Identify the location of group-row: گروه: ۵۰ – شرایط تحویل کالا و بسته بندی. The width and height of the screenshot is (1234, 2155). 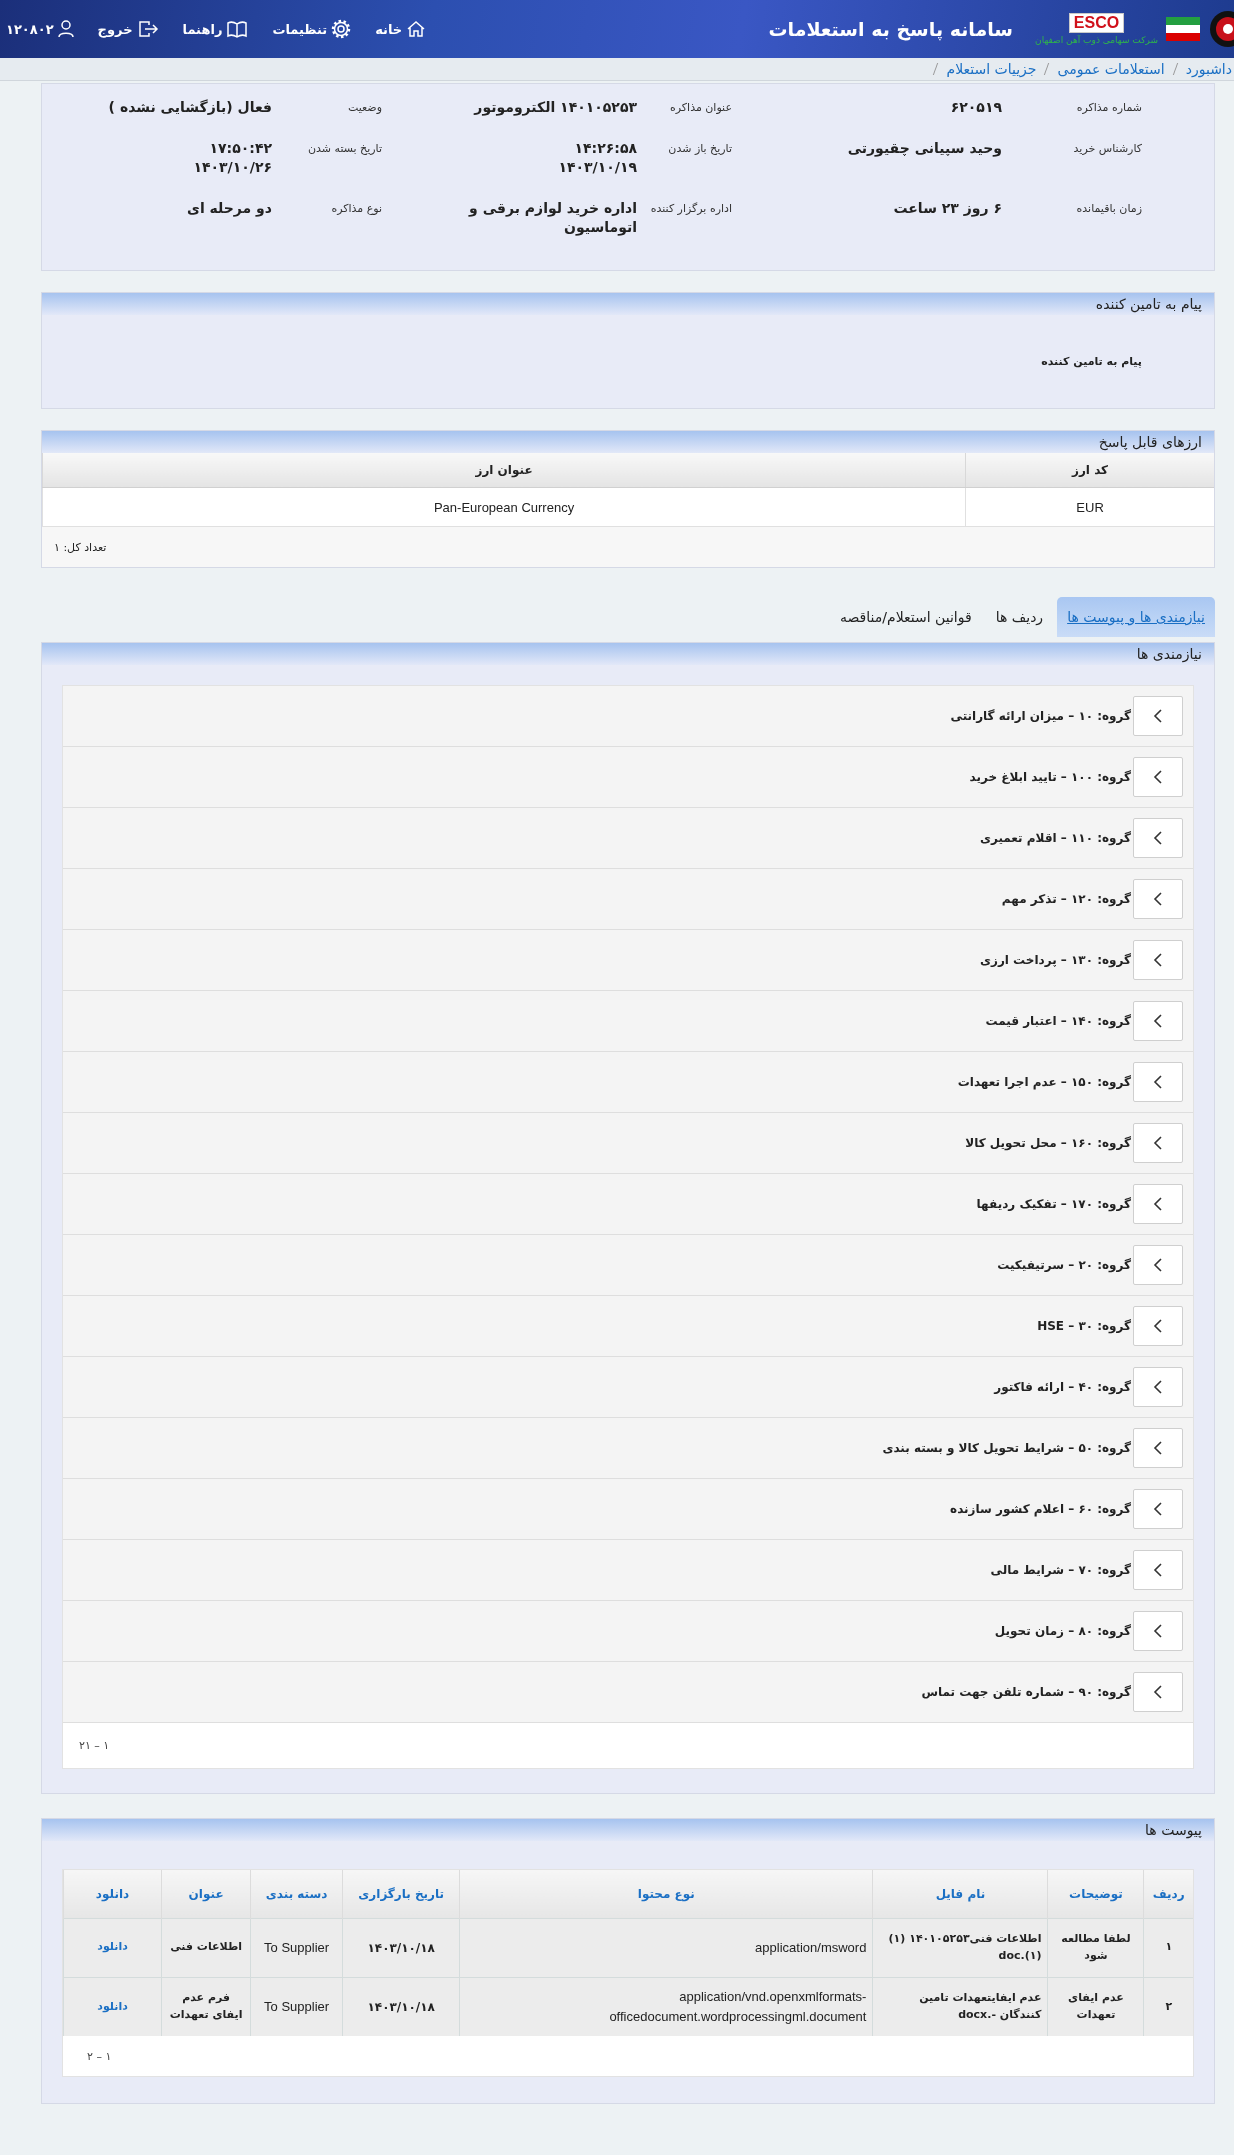
(628, 1448).